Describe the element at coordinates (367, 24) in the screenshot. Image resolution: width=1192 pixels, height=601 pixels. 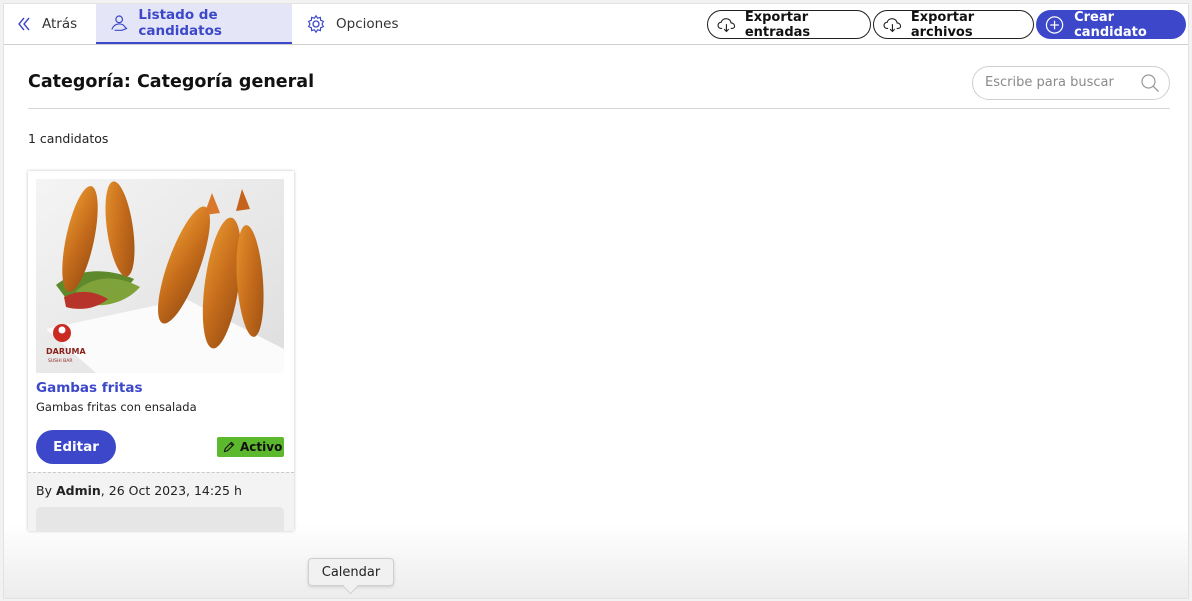
I see `tab-options-label: Opciones` at that location.